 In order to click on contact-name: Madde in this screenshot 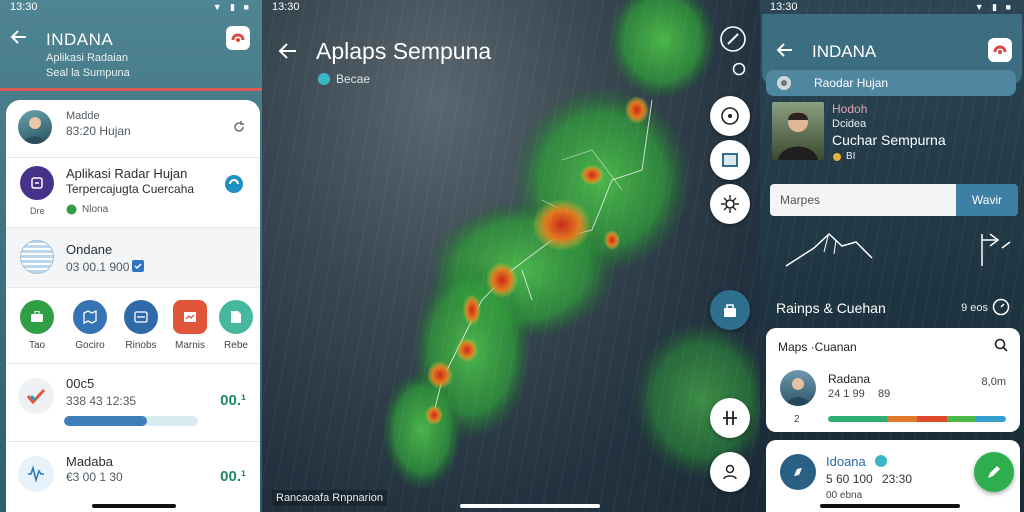, I will do `click(83, 116)`.